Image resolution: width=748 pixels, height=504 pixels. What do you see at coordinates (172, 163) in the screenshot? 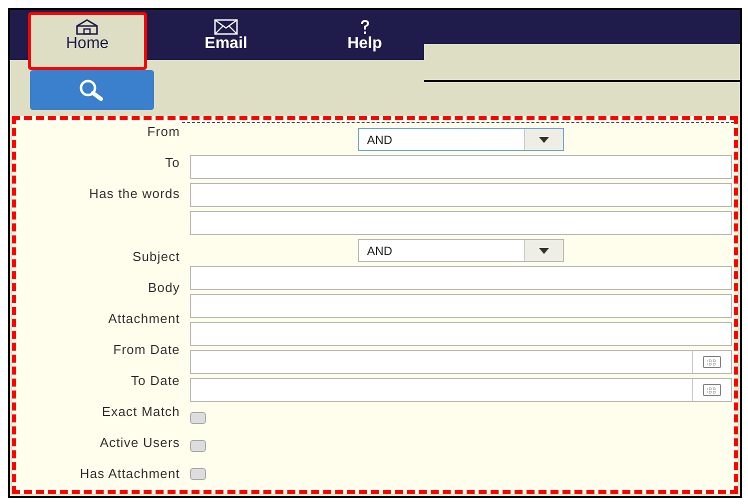
I see `field-label: To` at bounding box center [172, 163].